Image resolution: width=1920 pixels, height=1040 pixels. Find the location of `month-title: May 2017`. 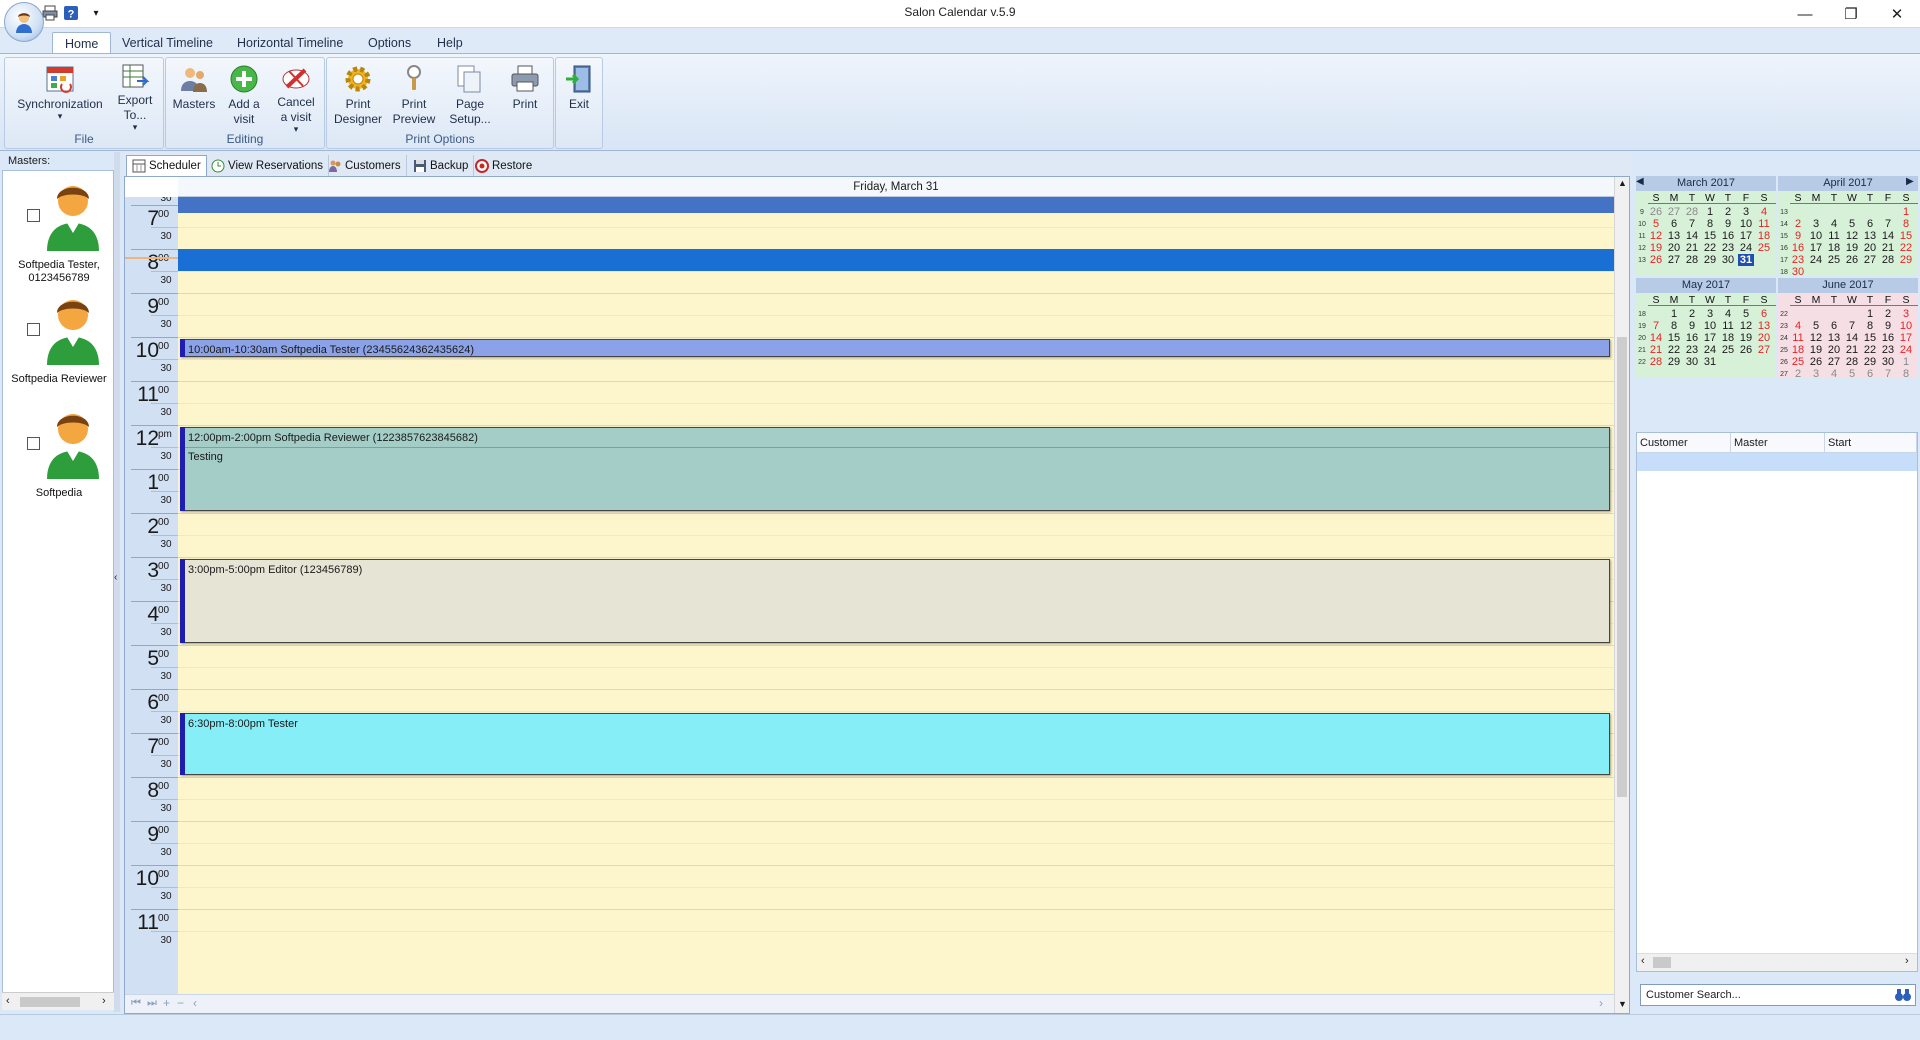

month-title: May 2017 is located at coordinates (1706, 285).